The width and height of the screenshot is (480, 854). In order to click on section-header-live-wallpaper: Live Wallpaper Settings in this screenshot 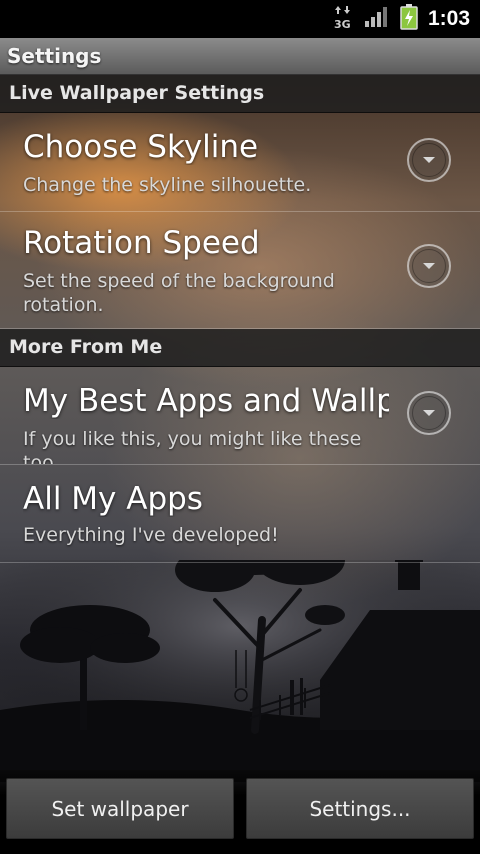, I will do `click(240, 94)`.